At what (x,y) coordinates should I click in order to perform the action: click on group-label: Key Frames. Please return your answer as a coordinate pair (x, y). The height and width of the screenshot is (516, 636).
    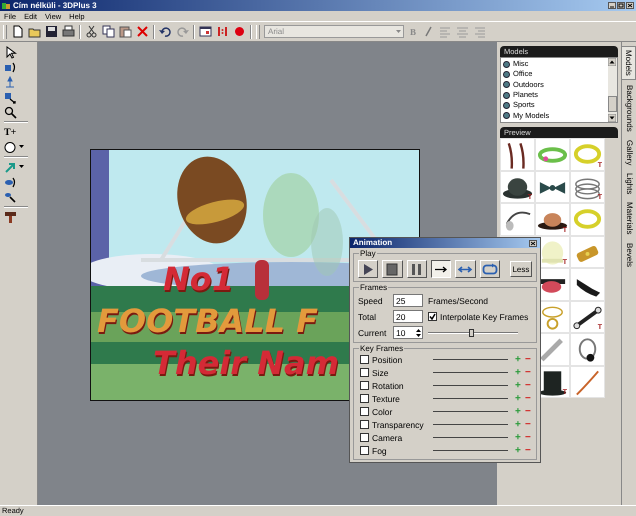
    Looking at the image, I should click on (381, 348).